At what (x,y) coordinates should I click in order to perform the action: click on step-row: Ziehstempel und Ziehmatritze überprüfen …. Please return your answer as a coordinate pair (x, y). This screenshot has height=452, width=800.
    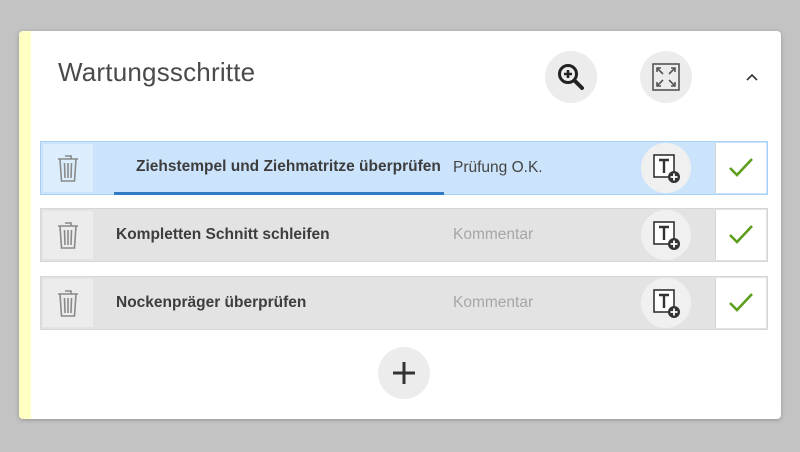
    Looking at the image, I should click on (404, 168).